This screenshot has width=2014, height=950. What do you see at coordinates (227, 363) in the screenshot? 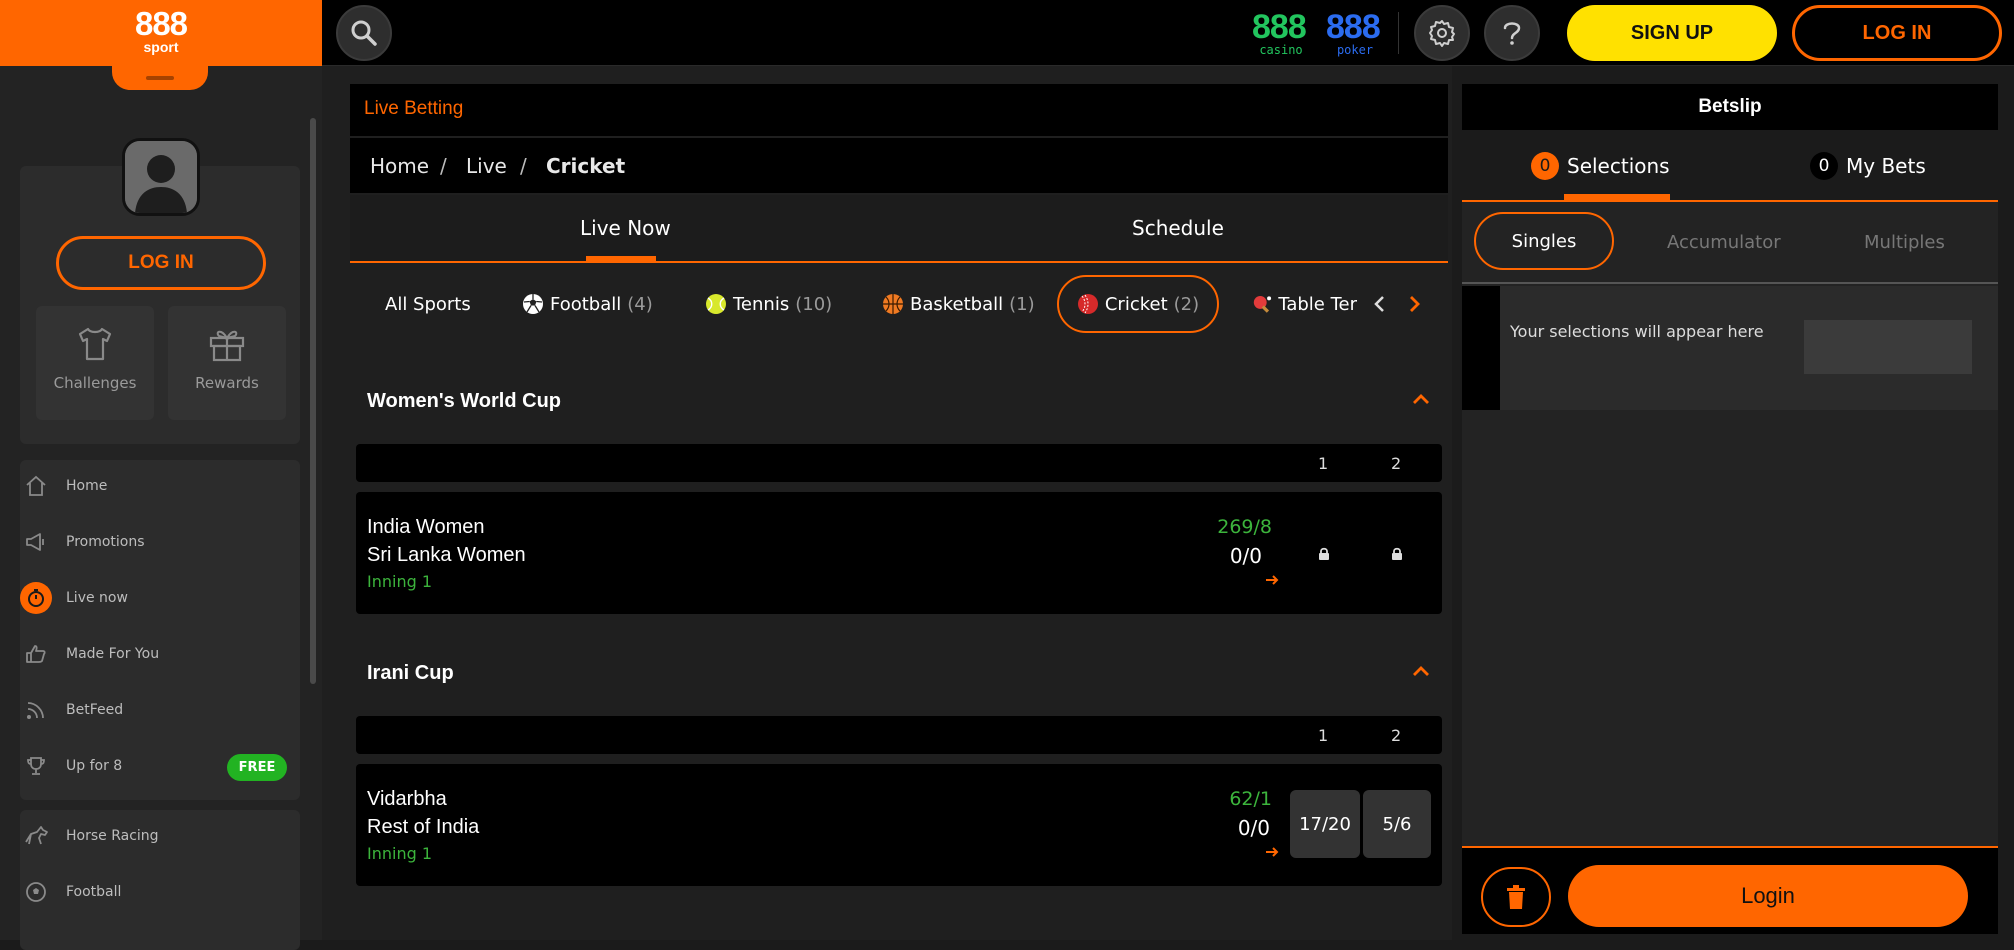
I see `rewards-tile: Rewards` at bounding box center [227, 363].